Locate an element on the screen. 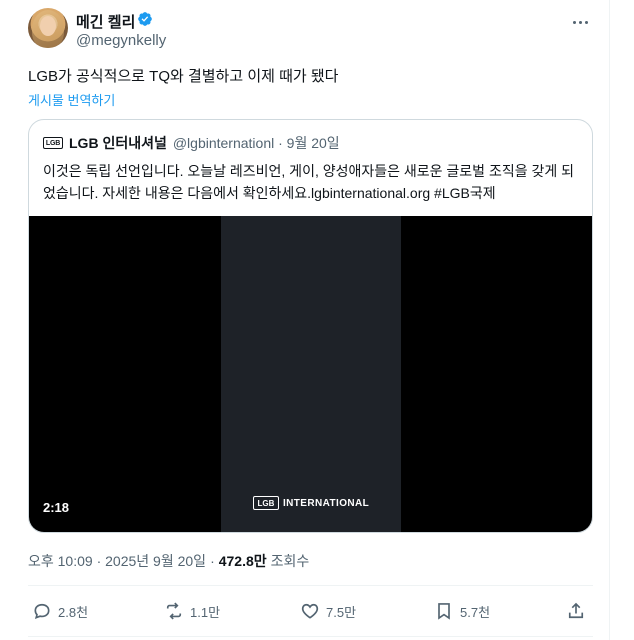 This screenshot has width=634, height=640. reply-count: 2.8천 is located at coordinates (73, 612).